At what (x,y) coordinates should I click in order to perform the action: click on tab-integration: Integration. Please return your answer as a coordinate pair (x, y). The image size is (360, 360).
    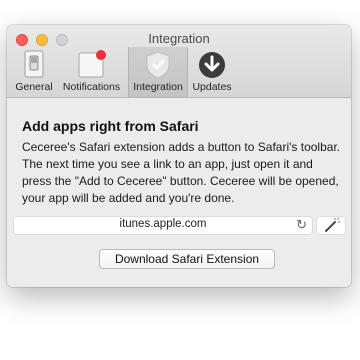
    Looking at the image, I should click on (158, 72).